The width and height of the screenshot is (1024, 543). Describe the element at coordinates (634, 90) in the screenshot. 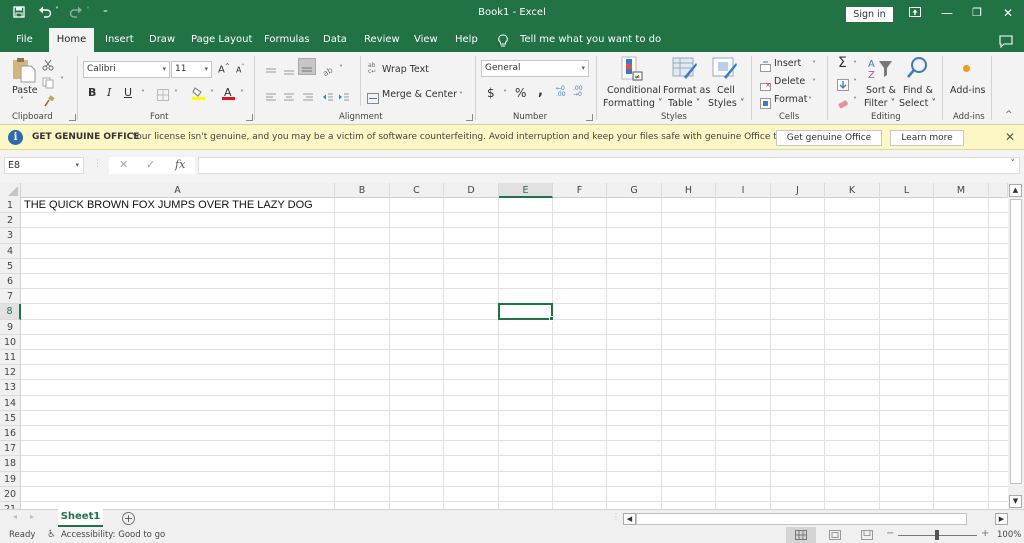

I see `conditional-formatting-button: Conditional` at that location.